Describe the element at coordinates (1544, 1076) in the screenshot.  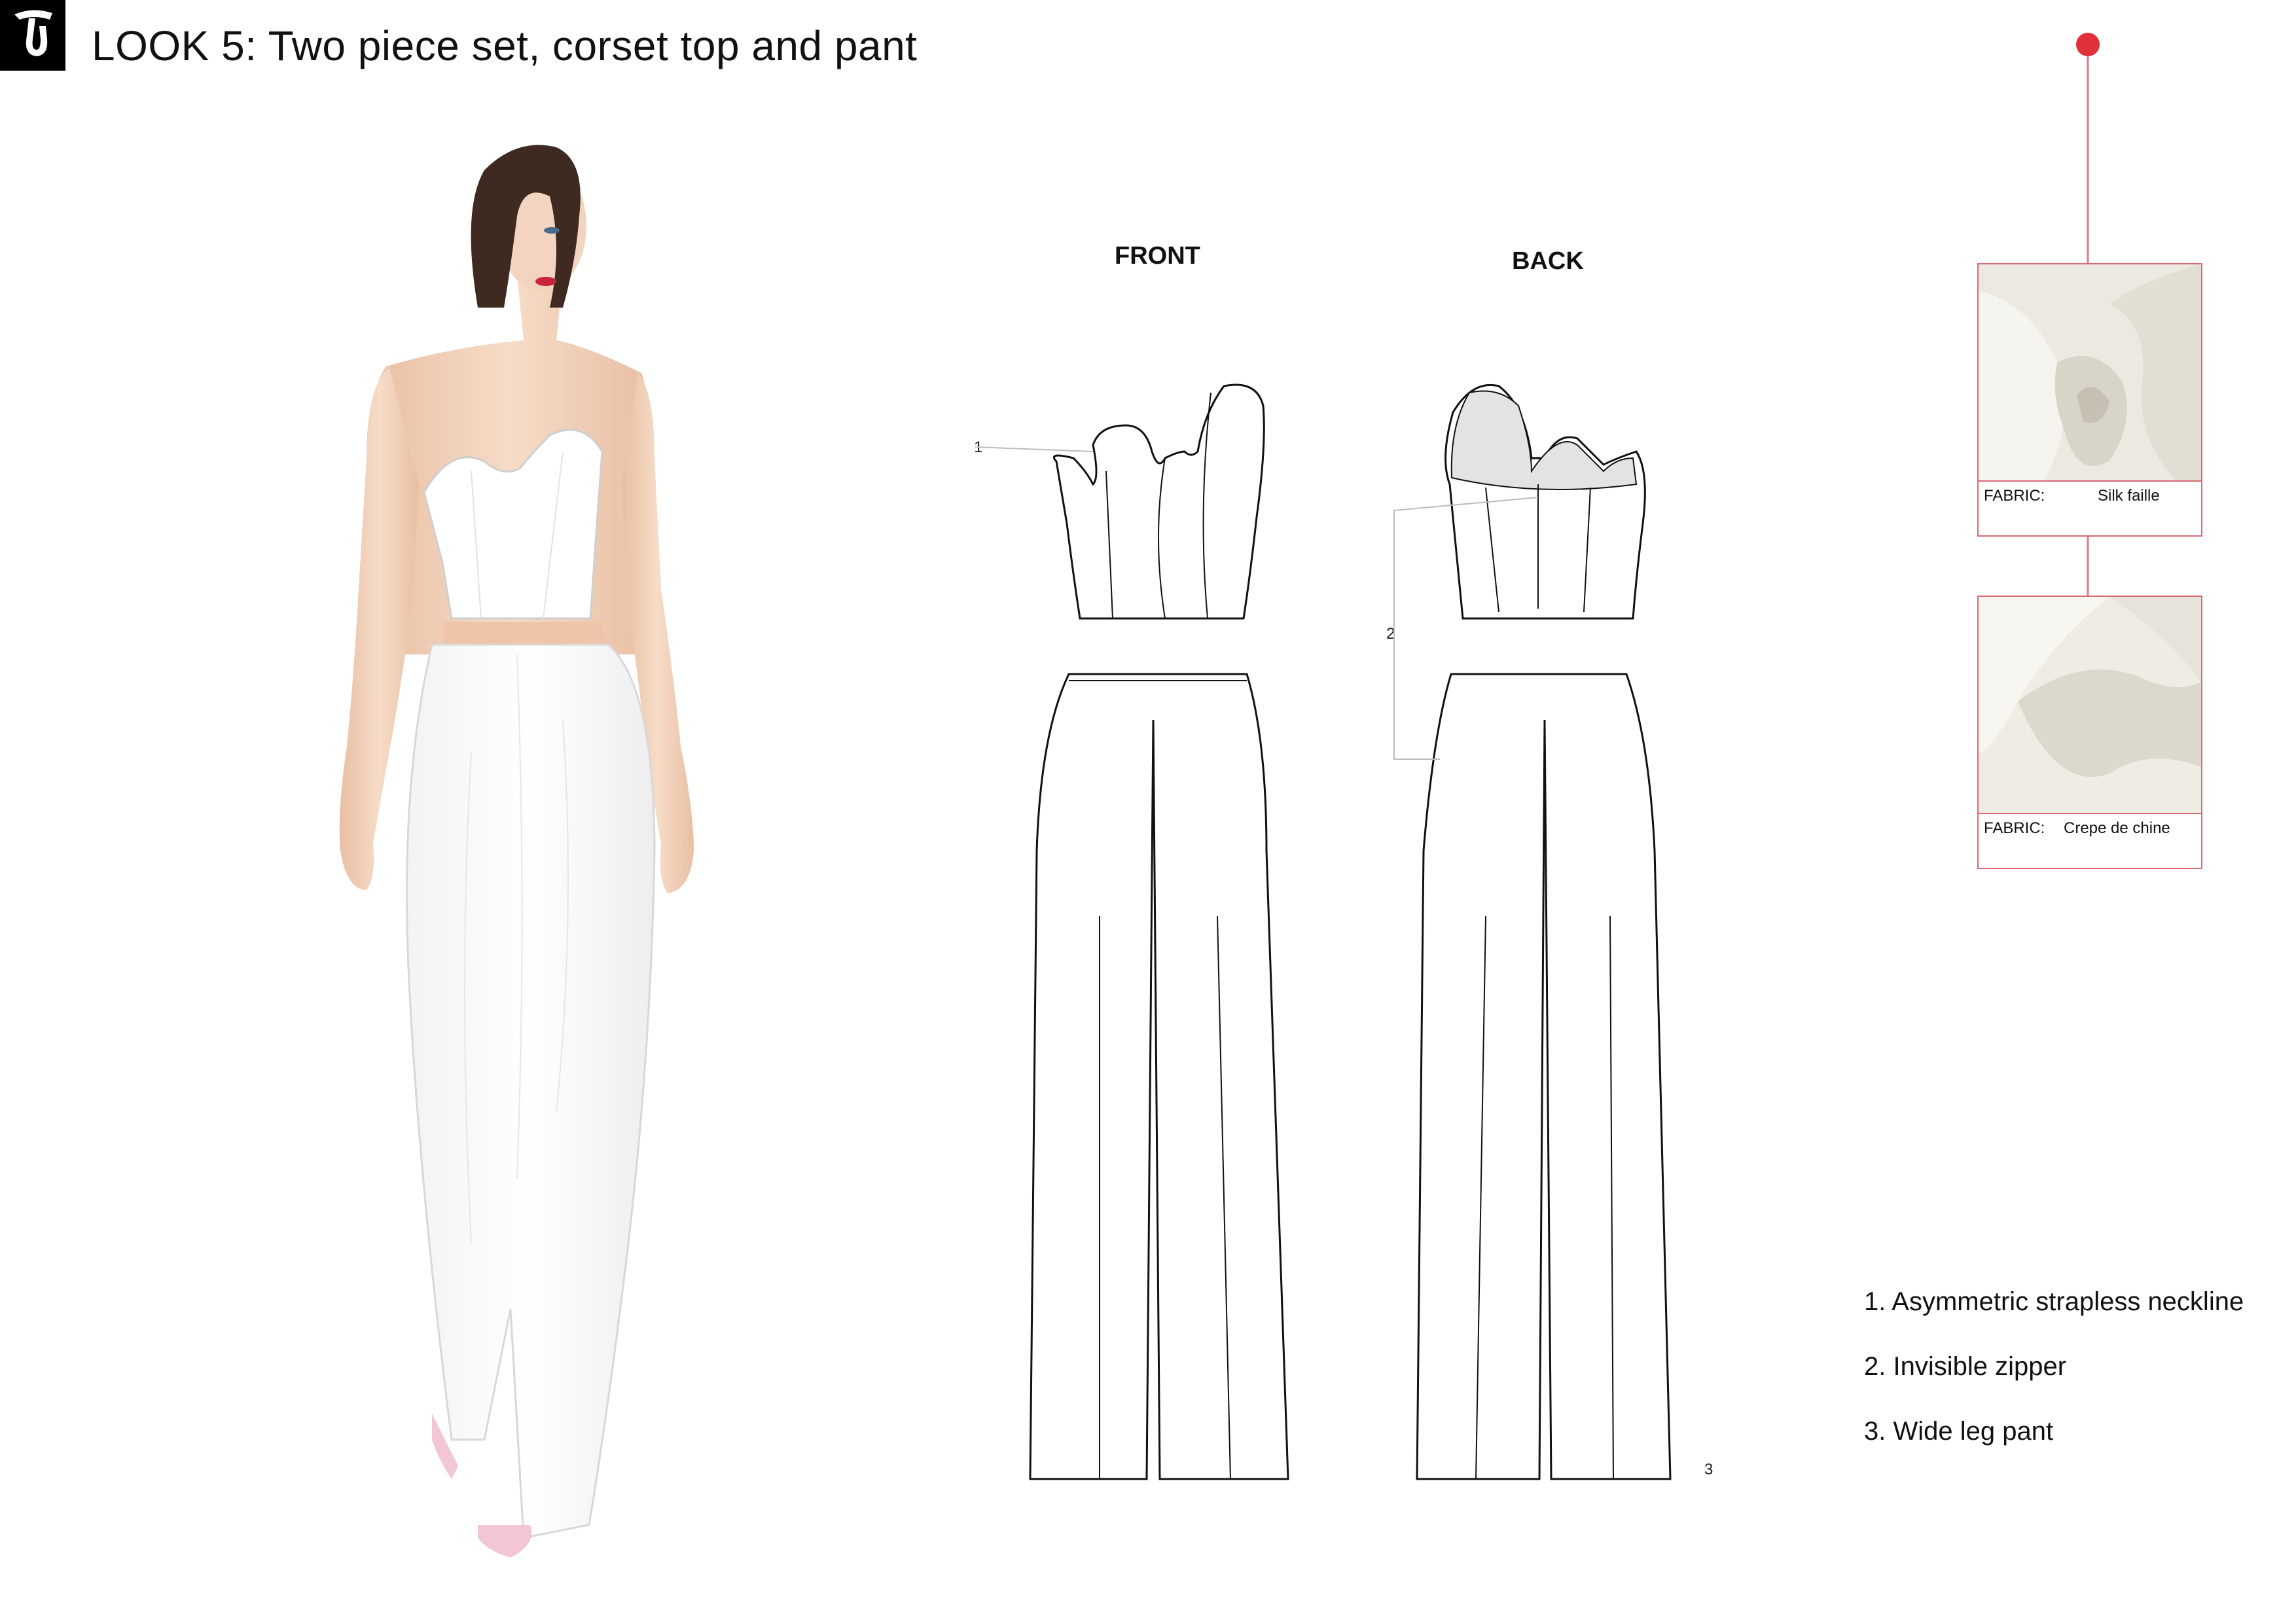
I see `back-pants-flat` at that location.